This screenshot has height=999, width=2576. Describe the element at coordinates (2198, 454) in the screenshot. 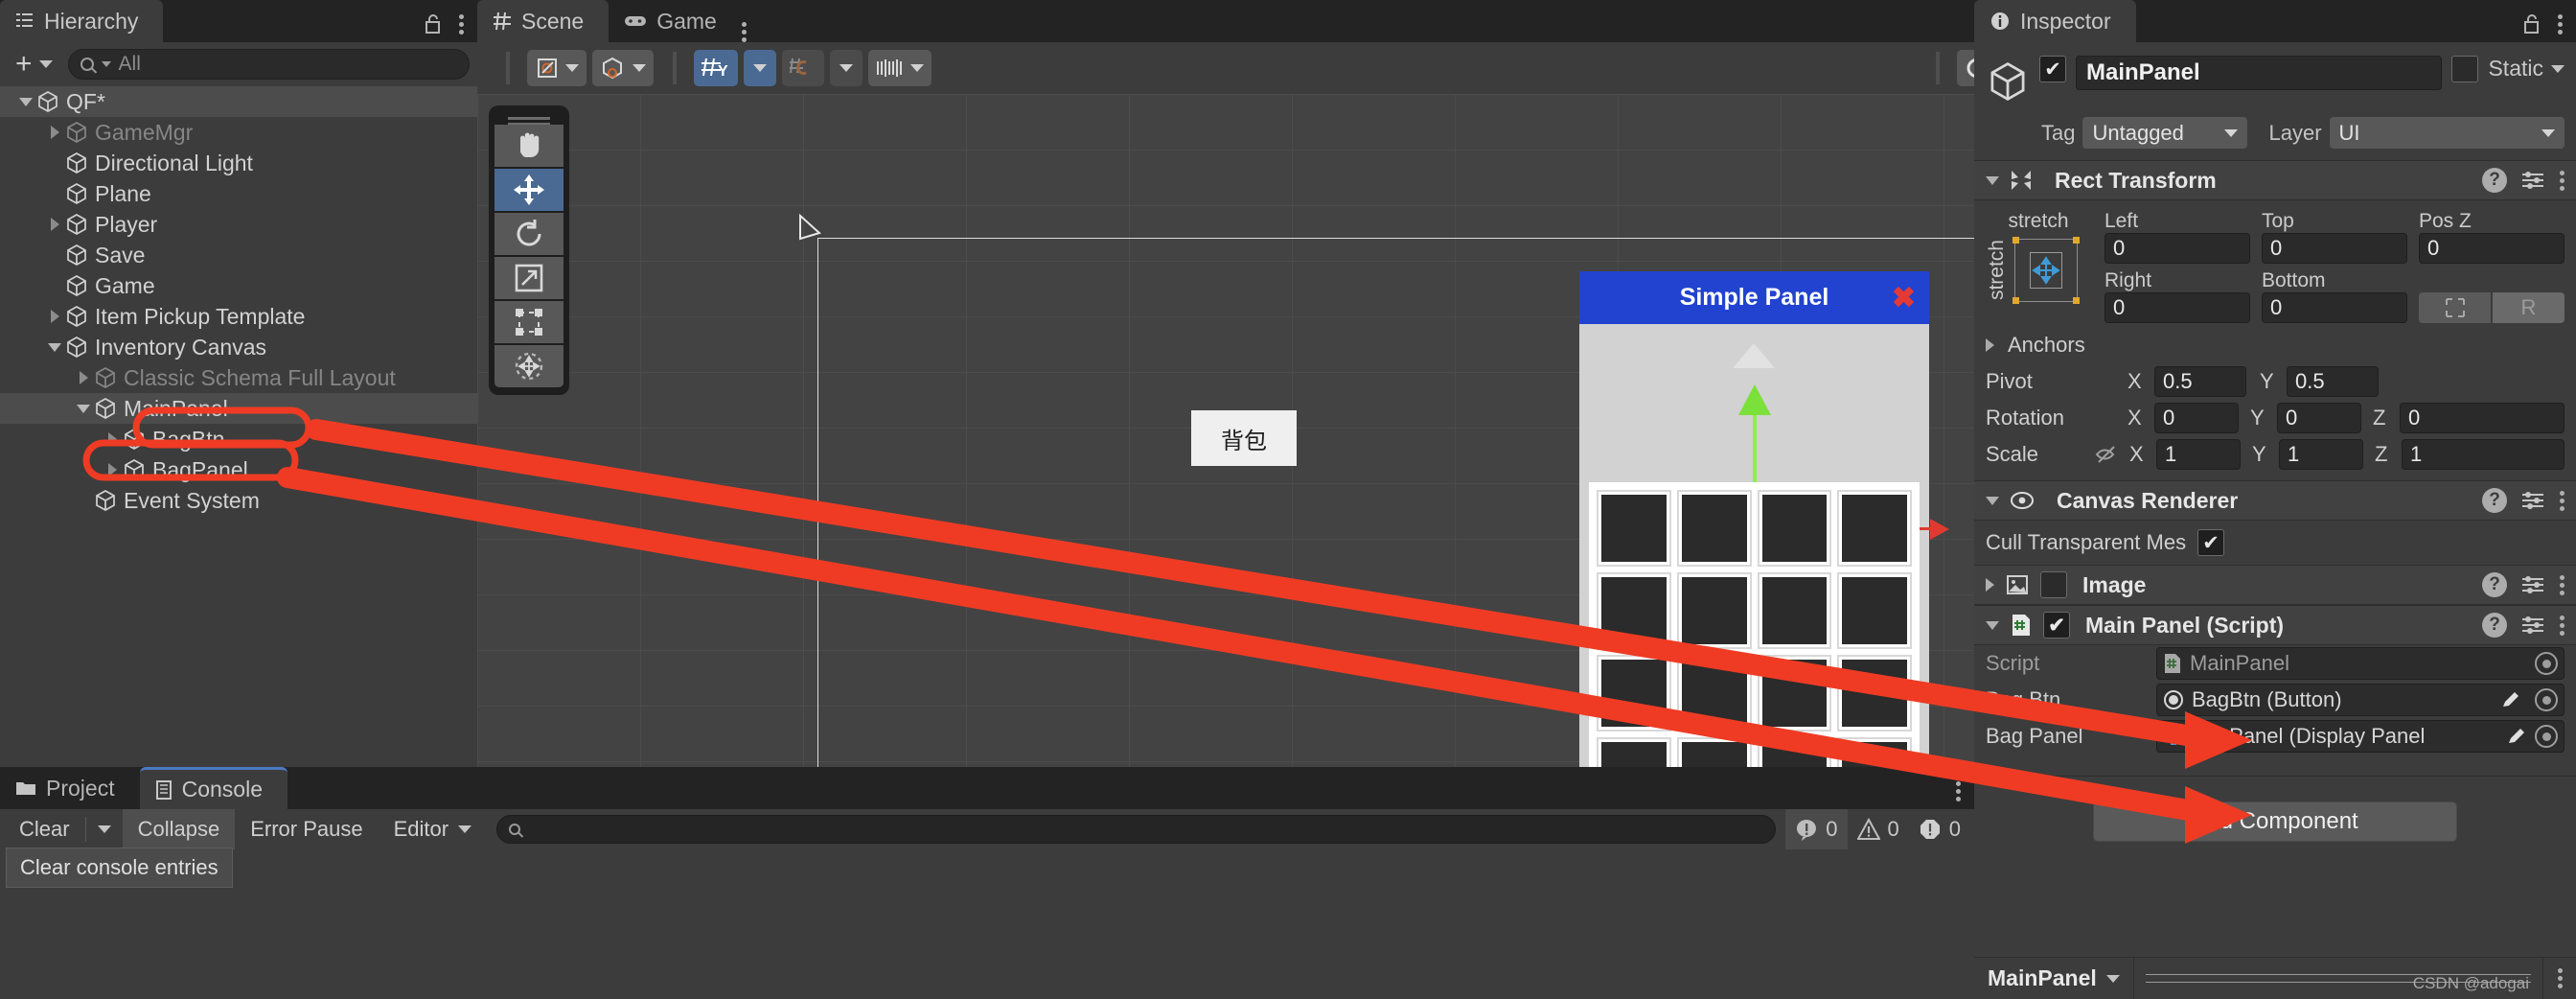

I see `scale-x-field: 1` at that location.